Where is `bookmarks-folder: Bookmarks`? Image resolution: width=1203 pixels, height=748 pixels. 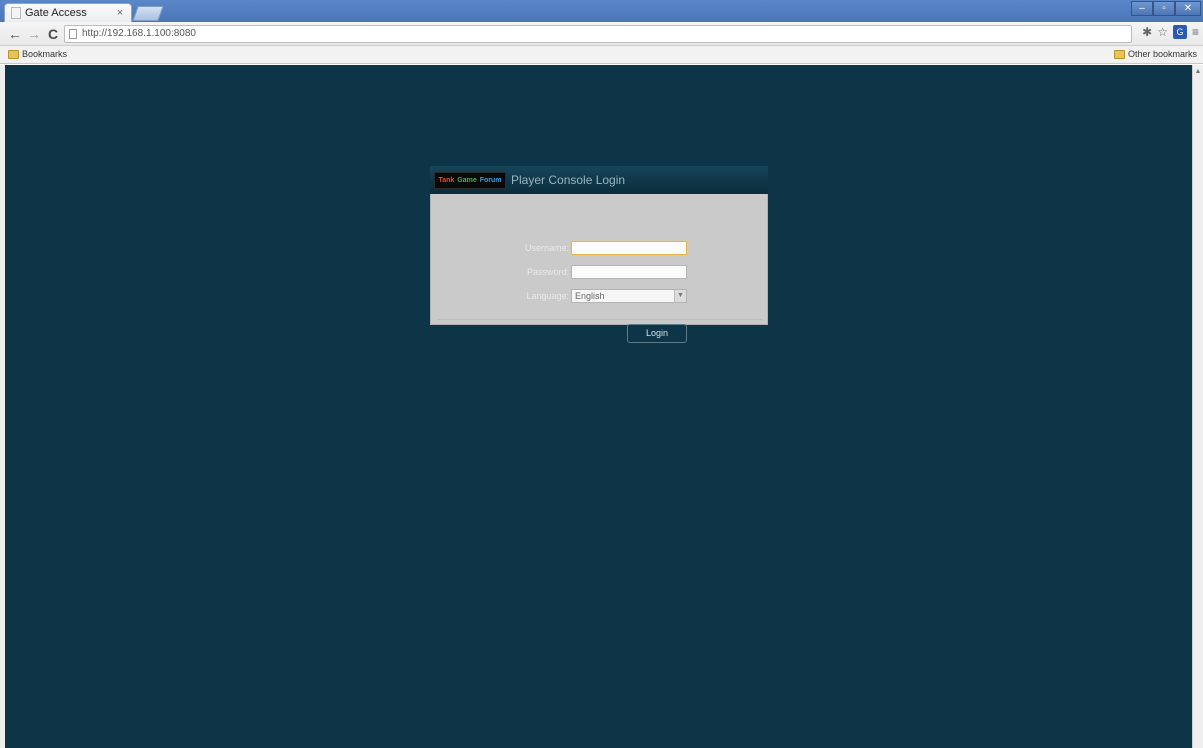
bookmarks-folder: Bookmarks is located at coordinates (37, 54).